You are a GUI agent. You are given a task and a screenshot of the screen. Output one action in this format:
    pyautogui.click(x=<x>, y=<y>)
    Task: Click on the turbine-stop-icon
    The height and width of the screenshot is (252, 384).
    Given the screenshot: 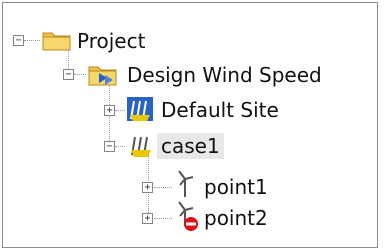 What is the action you would take?
    pyautogui.click(x=188, y=216)
    